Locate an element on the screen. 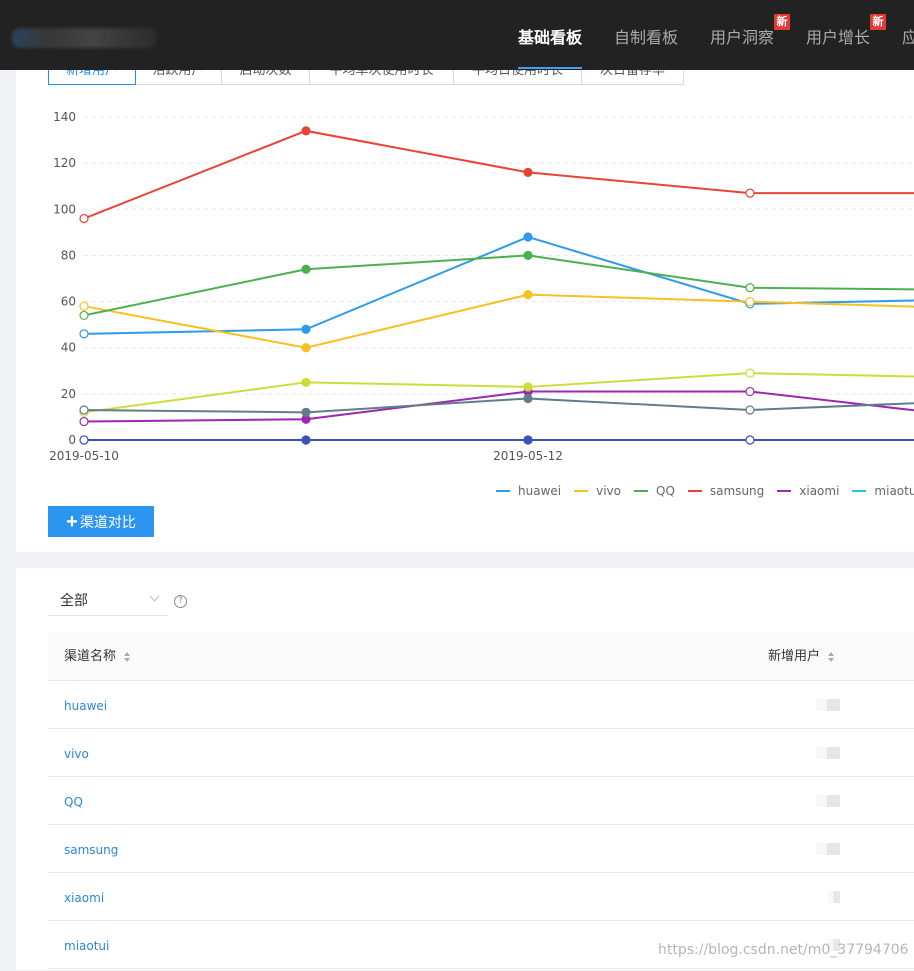 This screenshot has width=914, height=971. legend-label: xiaomi is located at coordinates (819, 491).